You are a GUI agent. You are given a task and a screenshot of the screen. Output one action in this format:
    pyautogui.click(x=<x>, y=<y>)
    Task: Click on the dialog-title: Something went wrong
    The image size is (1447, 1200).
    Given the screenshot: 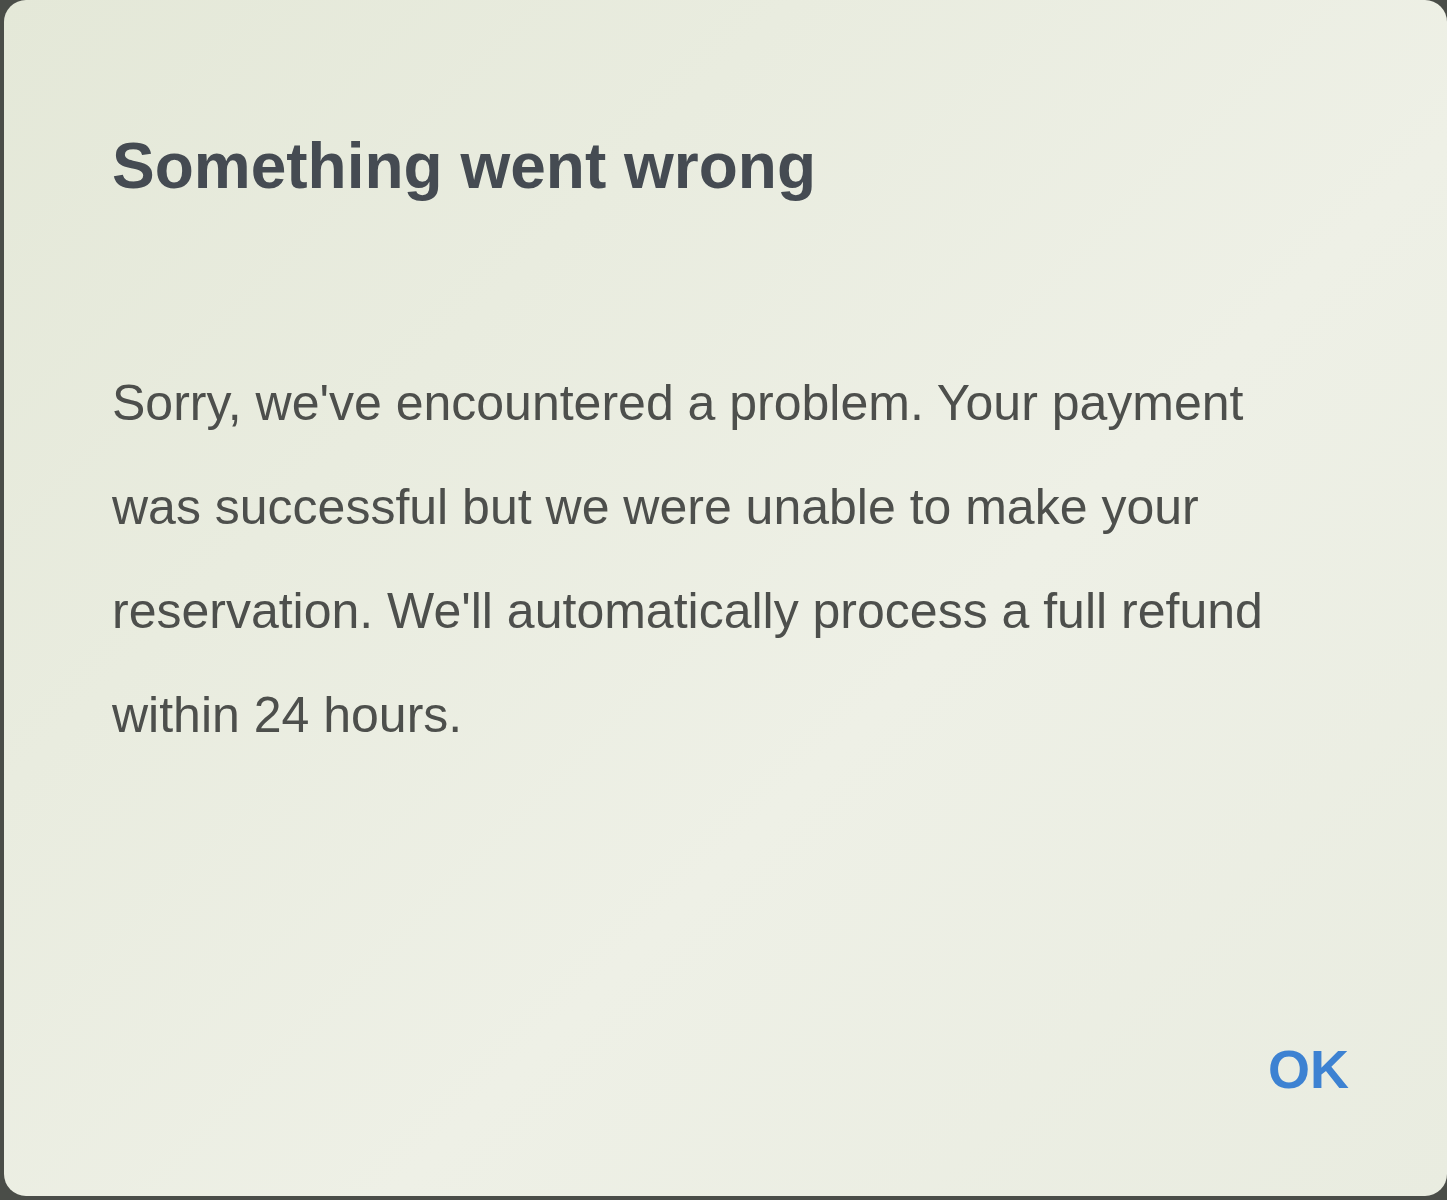 What is the action you would take?
    pyautogui.click(x=464, y=166)
    